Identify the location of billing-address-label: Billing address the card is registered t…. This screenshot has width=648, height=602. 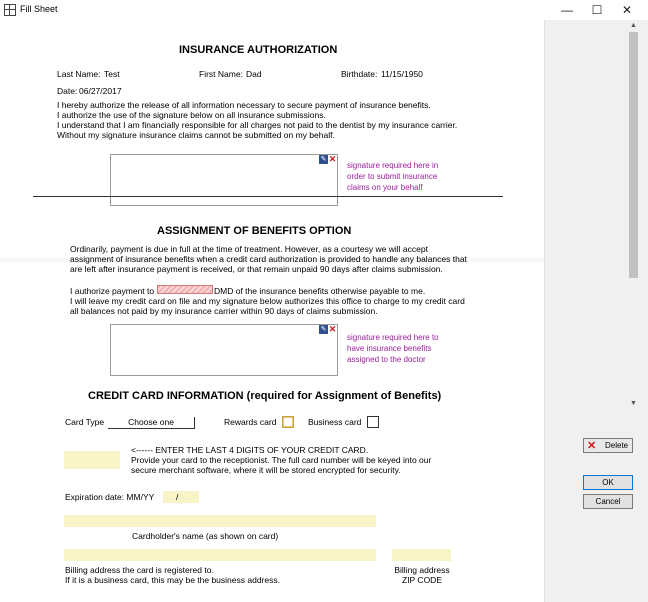
(172, 575).